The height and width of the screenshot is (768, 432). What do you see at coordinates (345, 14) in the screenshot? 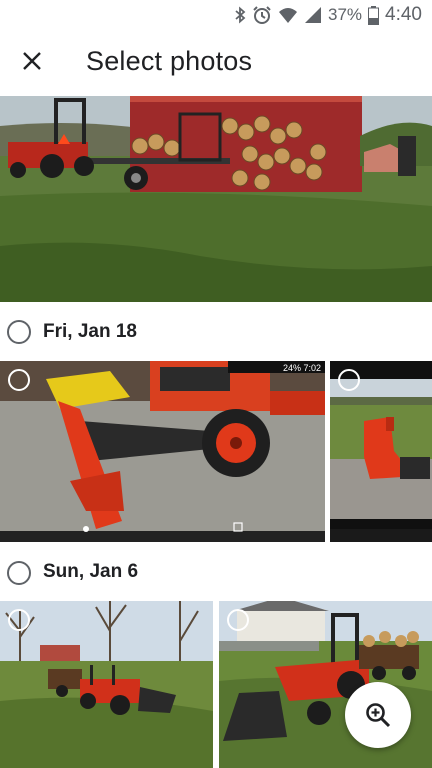
I see `battery-percent: 37%` at bounding box center [345, 14].